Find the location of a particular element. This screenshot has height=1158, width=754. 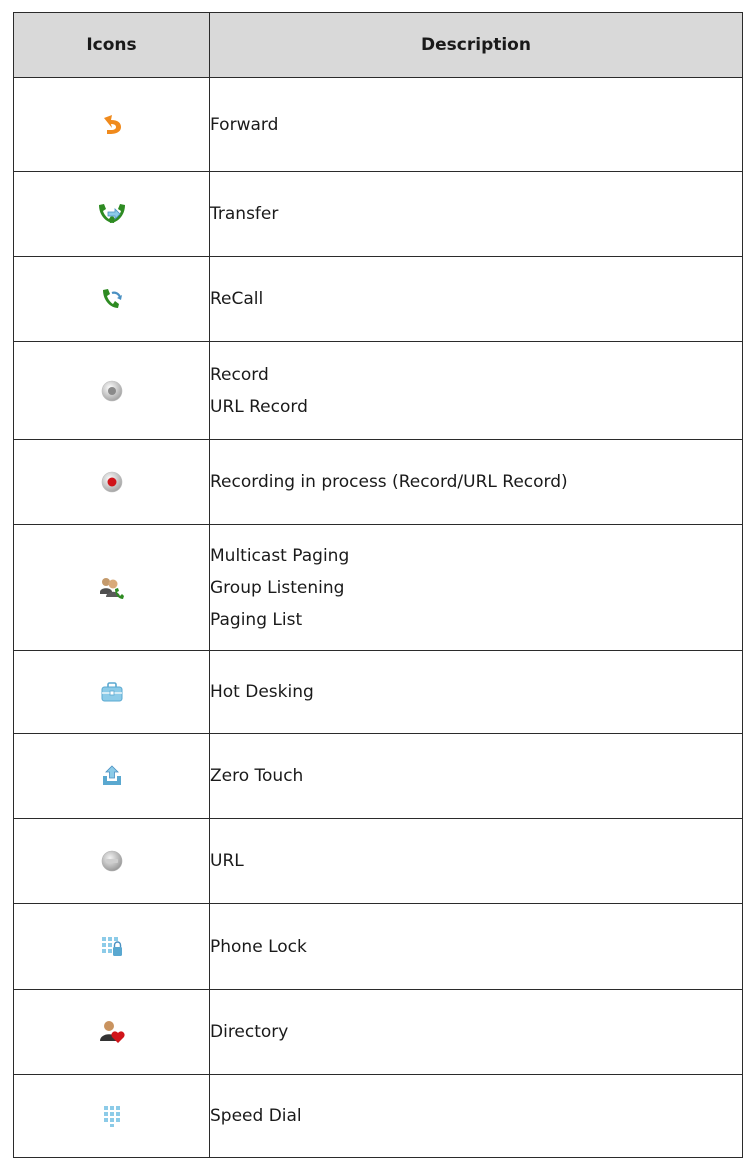

description-line: Paging List is located at coordinates (256, 619).